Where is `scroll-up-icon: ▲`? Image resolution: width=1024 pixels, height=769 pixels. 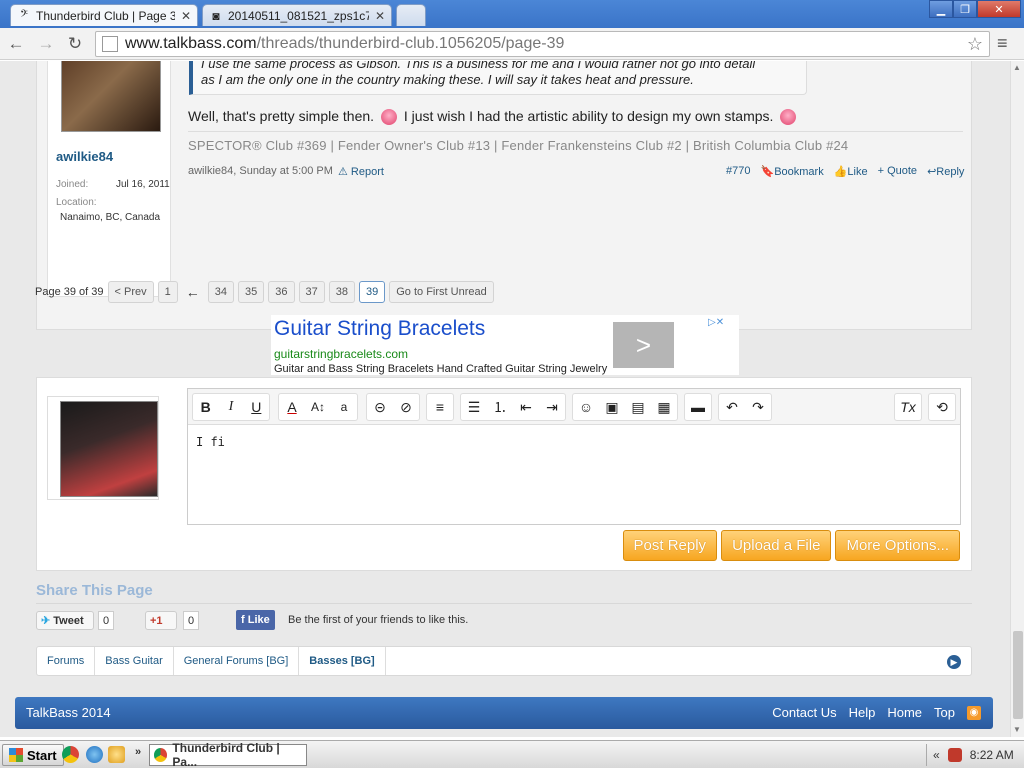
scroll-up-icon: ▲ is located at coordinates (1017, 67).